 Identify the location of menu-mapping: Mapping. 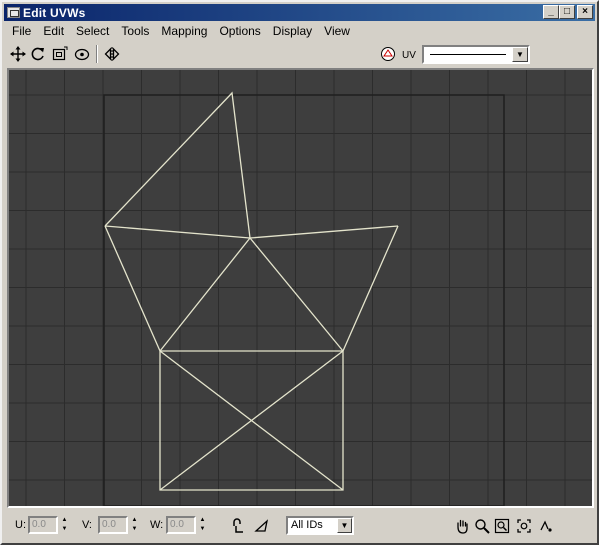
(184, 31).